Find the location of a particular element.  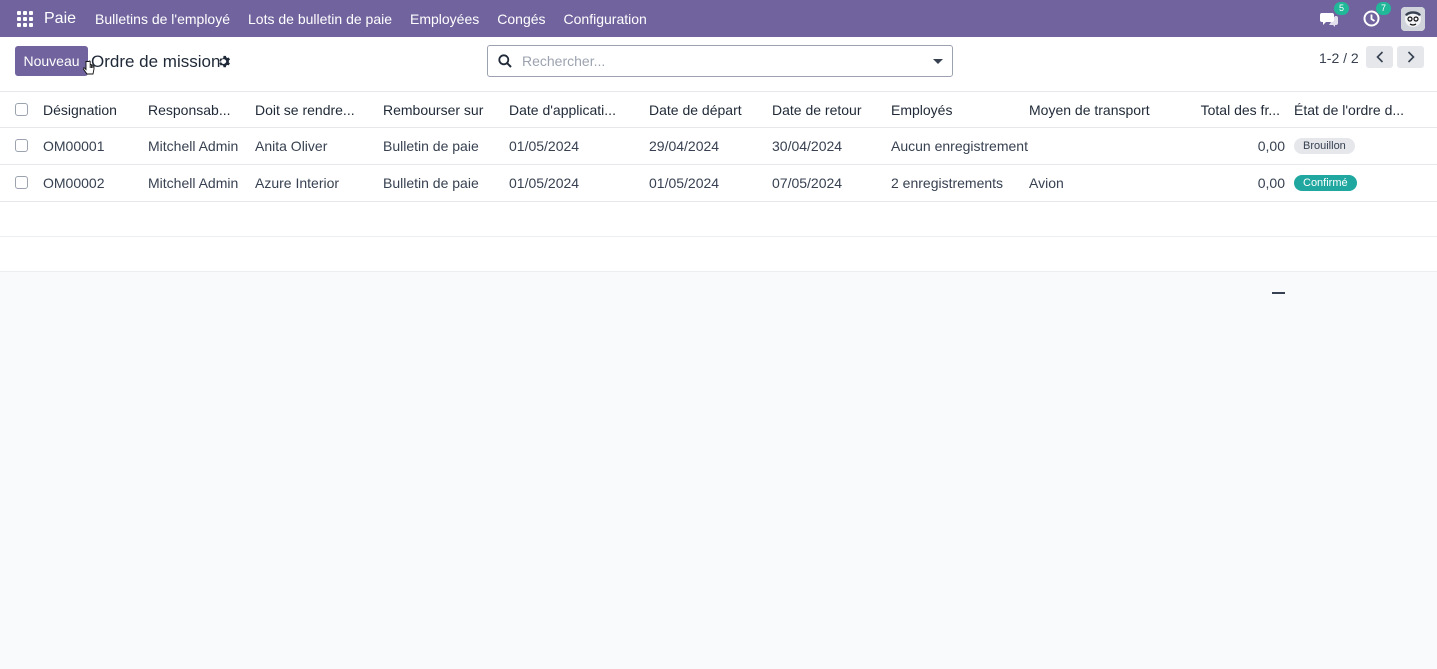

pager-value: 1-2 / 2 is located at coordinates (1339, 58).